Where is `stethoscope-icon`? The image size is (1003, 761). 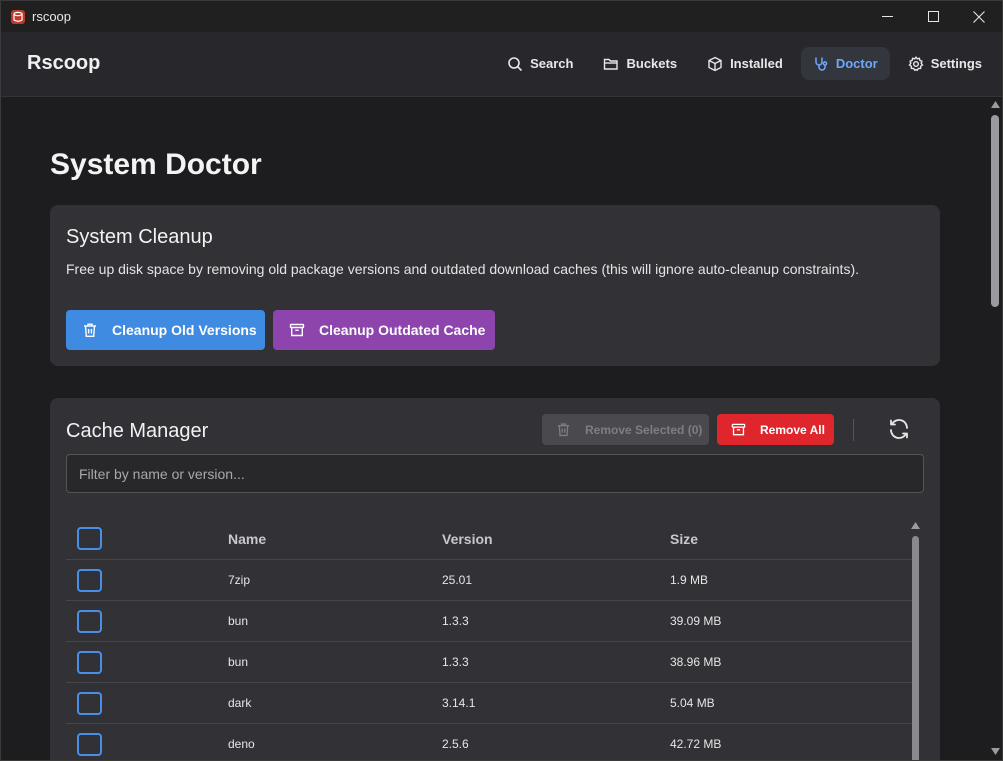 stethoscope-icon is located at coordinates (821, 64).